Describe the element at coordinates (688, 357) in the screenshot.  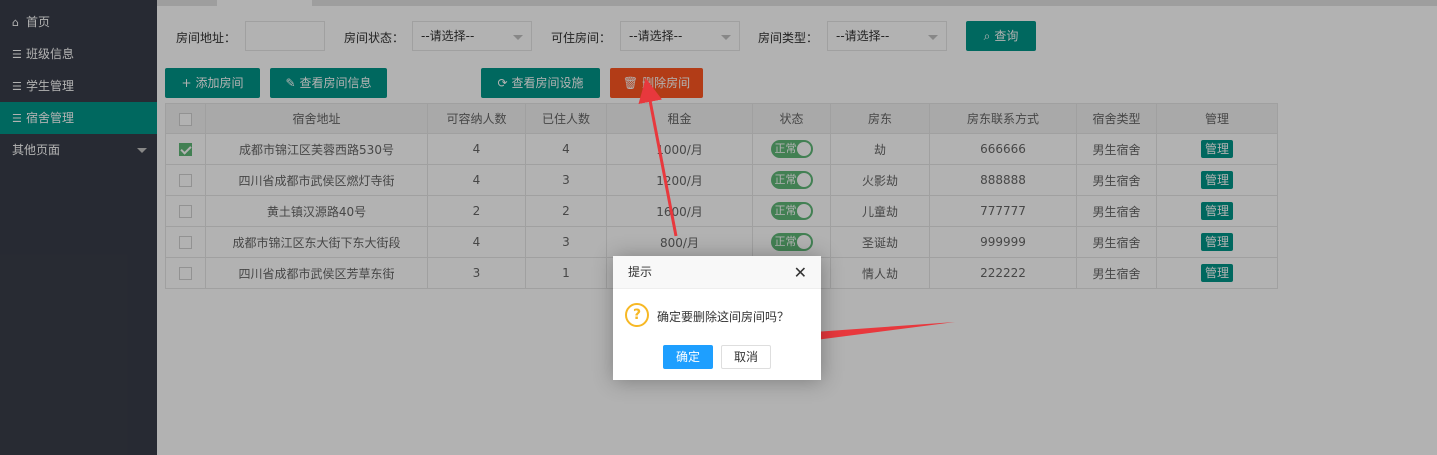
I see `confirm-button: 确定` at that location.